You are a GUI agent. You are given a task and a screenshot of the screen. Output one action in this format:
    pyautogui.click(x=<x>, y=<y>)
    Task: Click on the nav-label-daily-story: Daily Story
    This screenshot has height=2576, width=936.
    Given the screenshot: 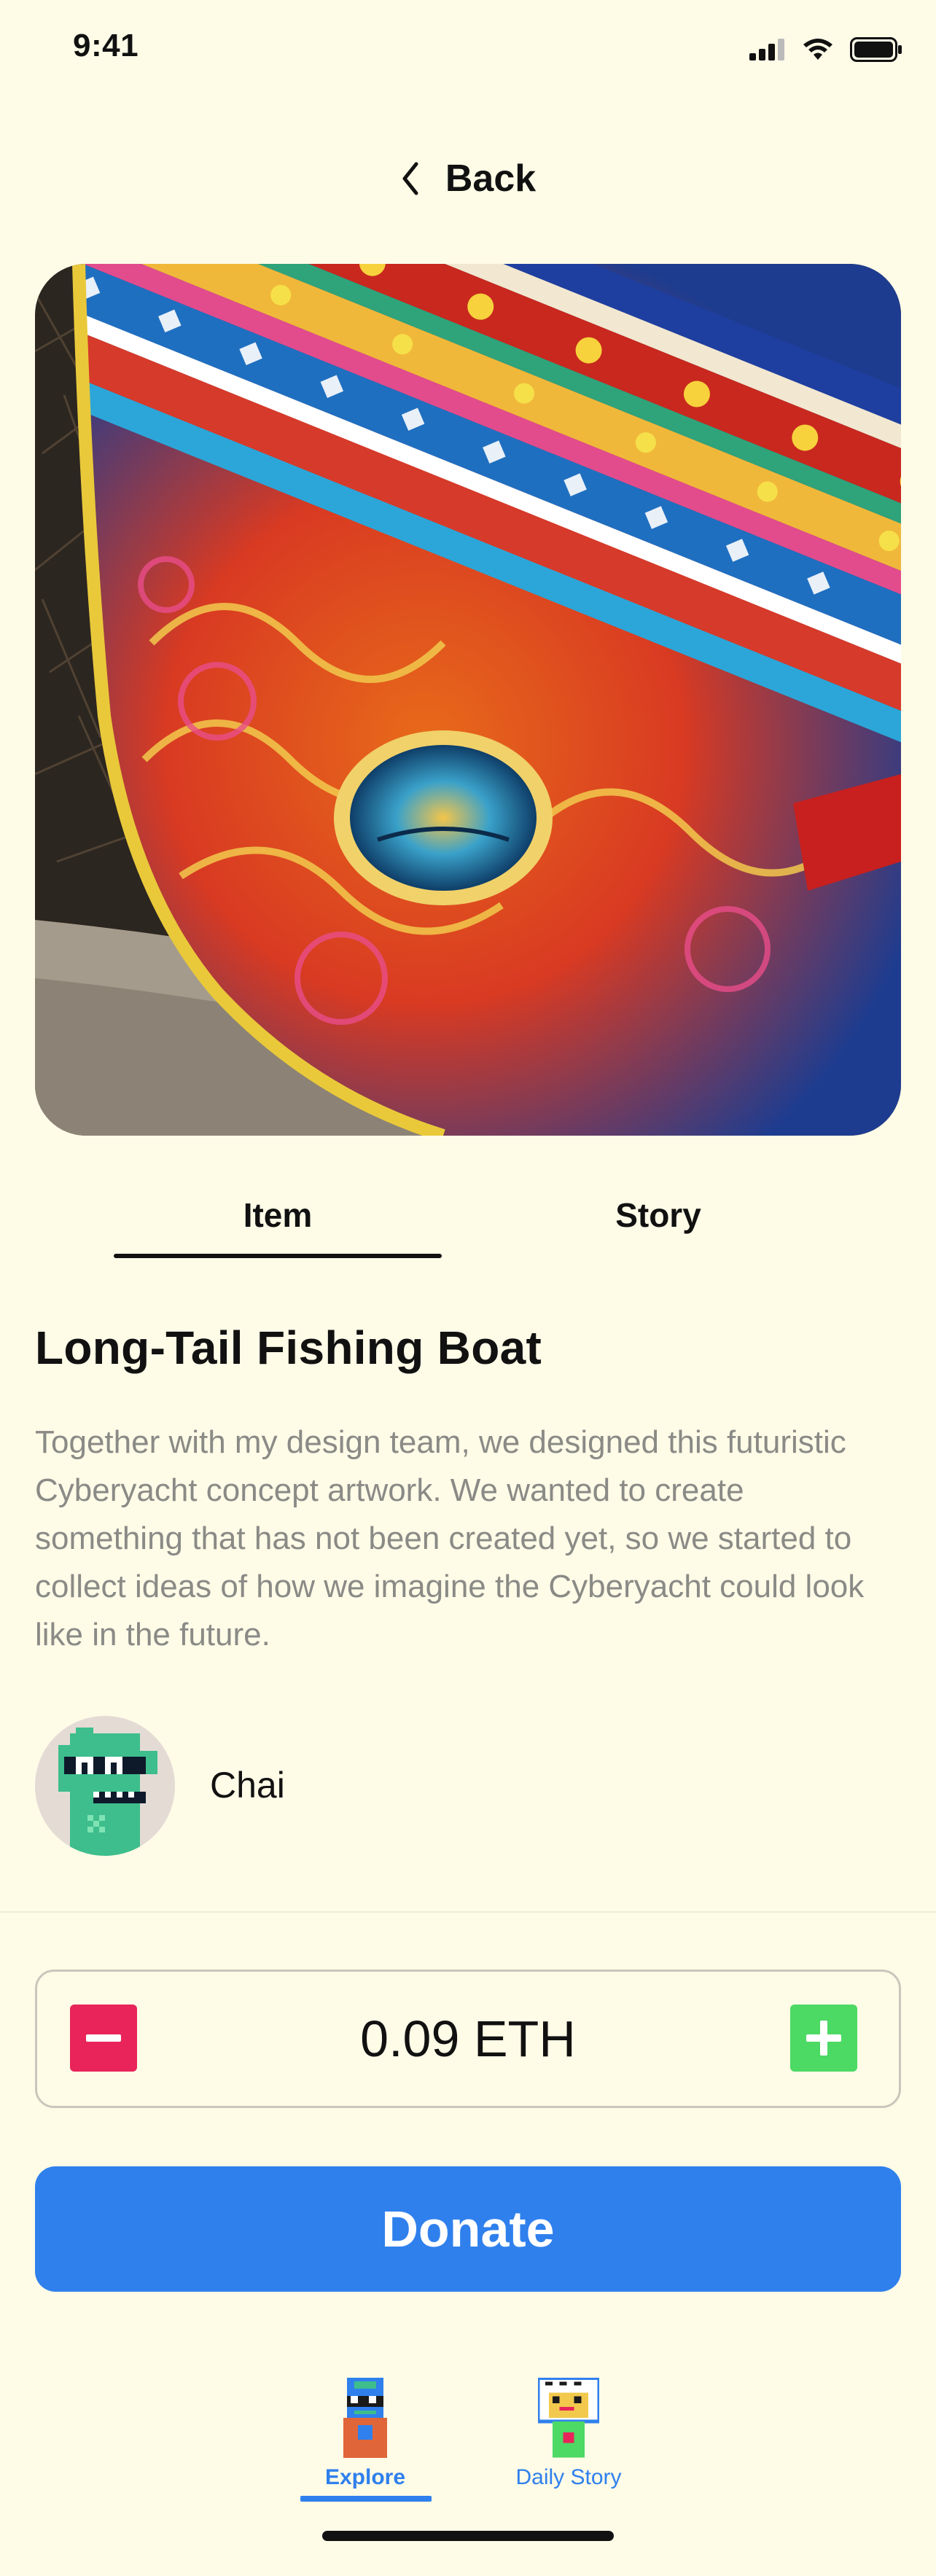 What is the action you would take?
    pyautogui.click(x=568, y=2477)
    